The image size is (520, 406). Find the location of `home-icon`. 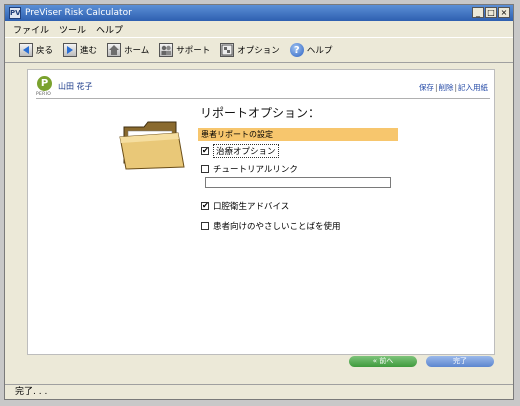

home-icon is located at coordinates (114, 50).